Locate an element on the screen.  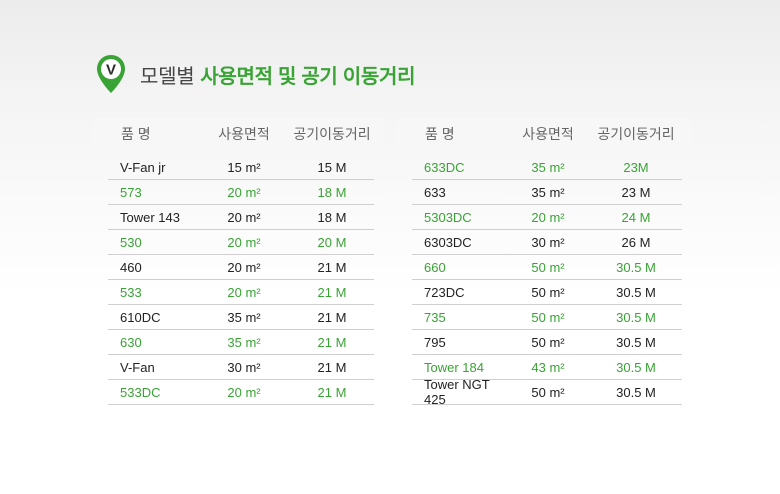
page-header: V 모델별 사용면적 및 공기 이동거리 is located at coordinates (255, 74).